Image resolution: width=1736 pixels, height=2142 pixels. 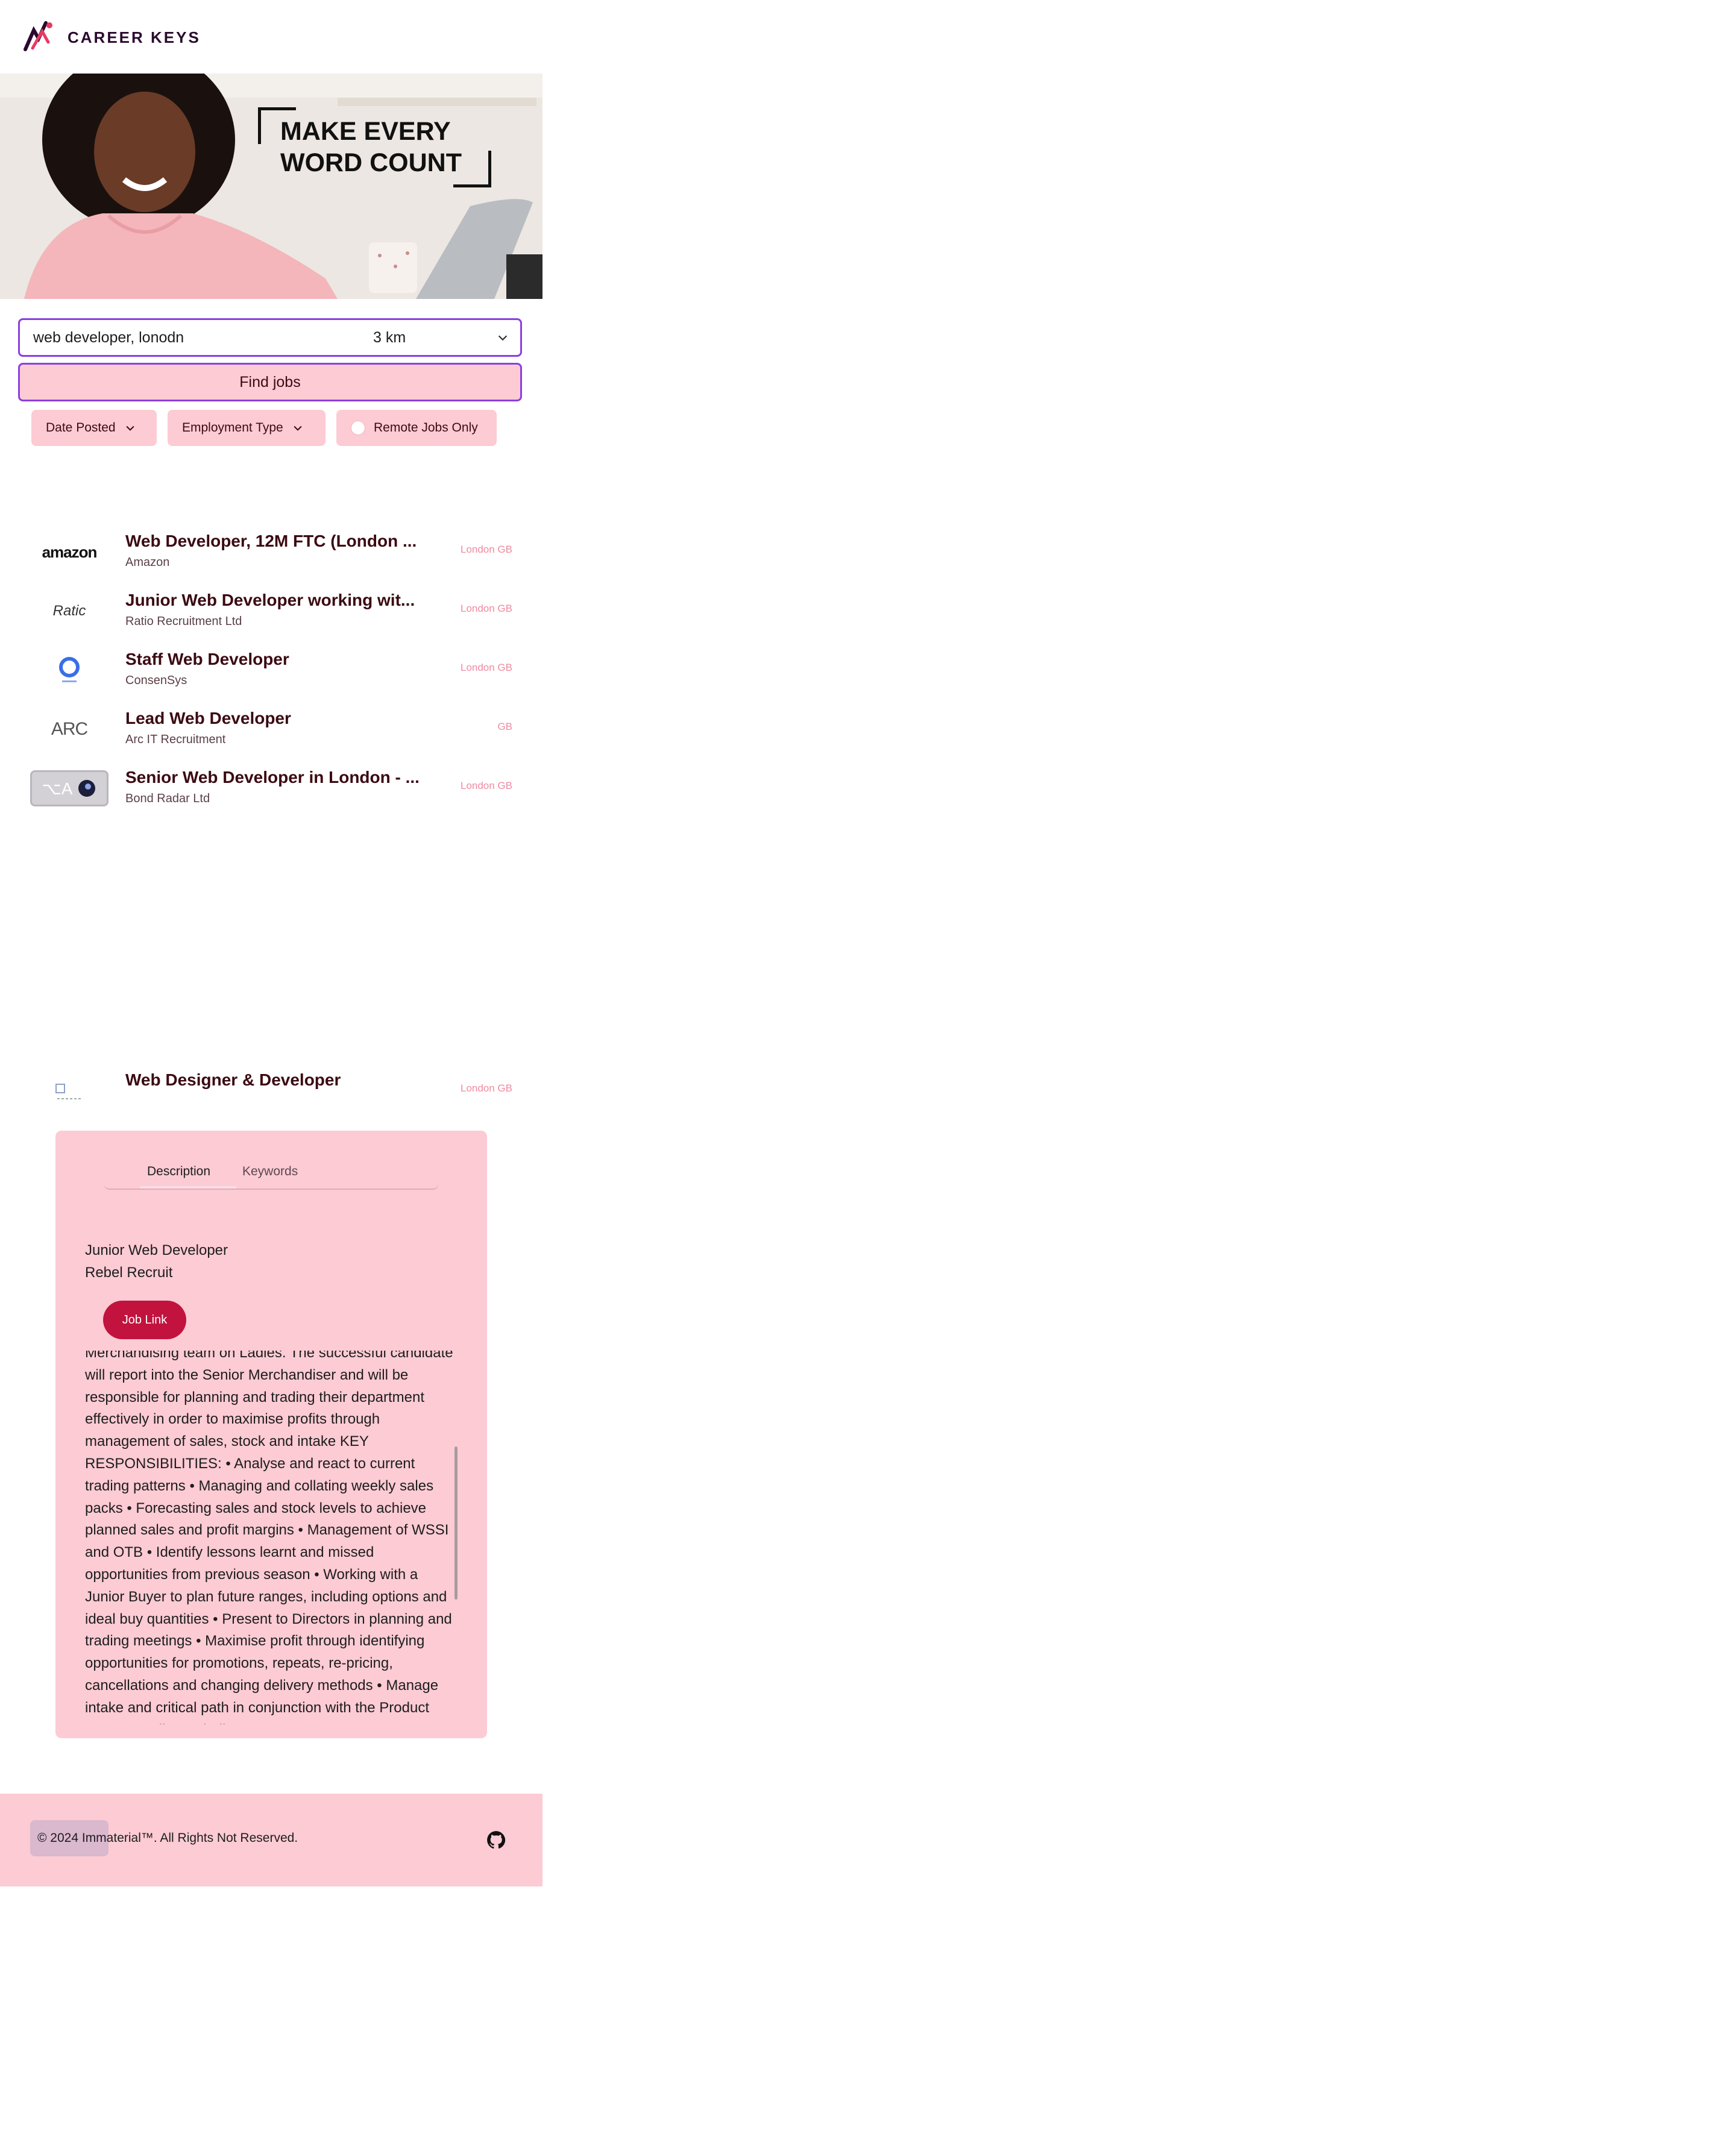 I want to click on job-company: ConsenSys, so click(x=156, y=680).